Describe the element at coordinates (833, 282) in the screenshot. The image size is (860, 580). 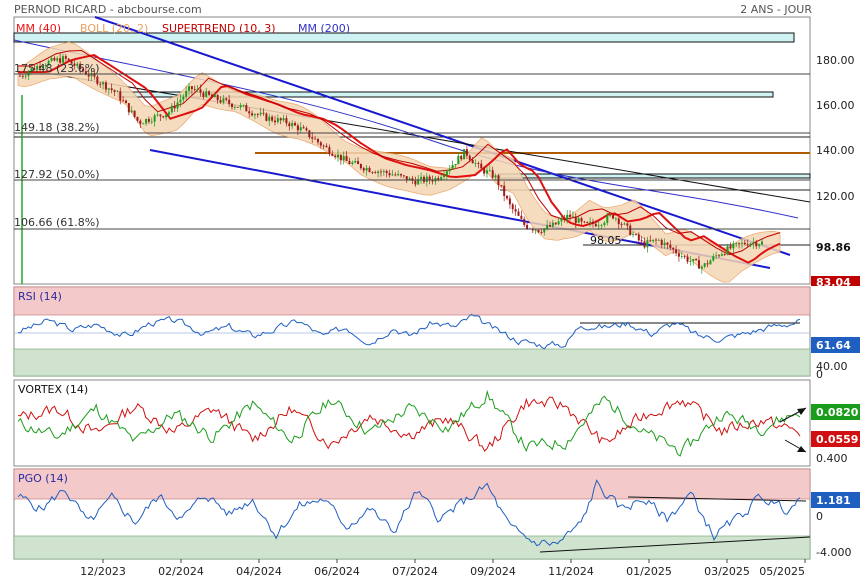
I see `min-price-value: 83.04` at that location.